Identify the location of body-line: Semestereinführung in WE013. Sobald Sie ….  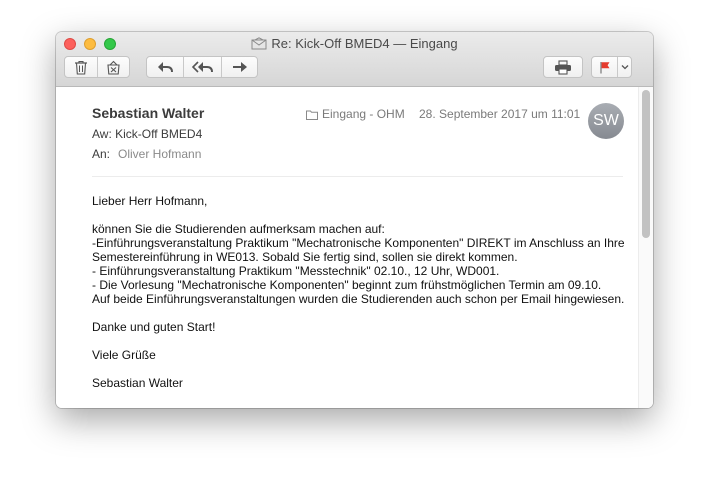
(305, 257).